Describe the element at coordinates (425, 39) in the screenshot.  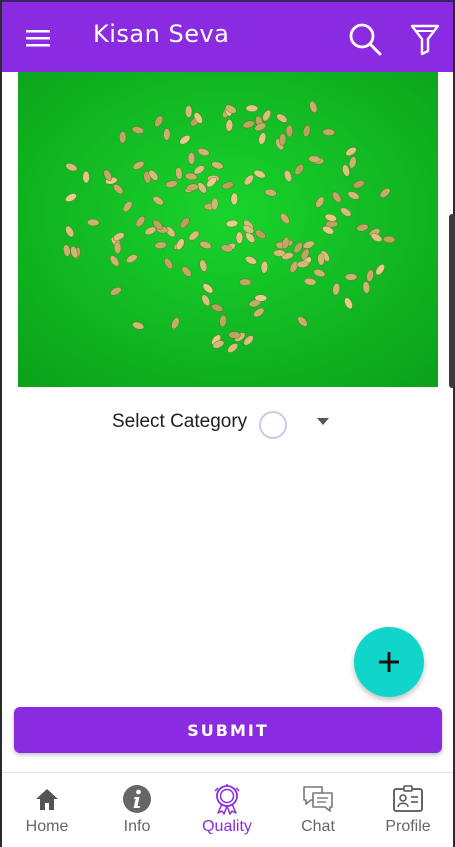
I see `filter-icon` at that location.